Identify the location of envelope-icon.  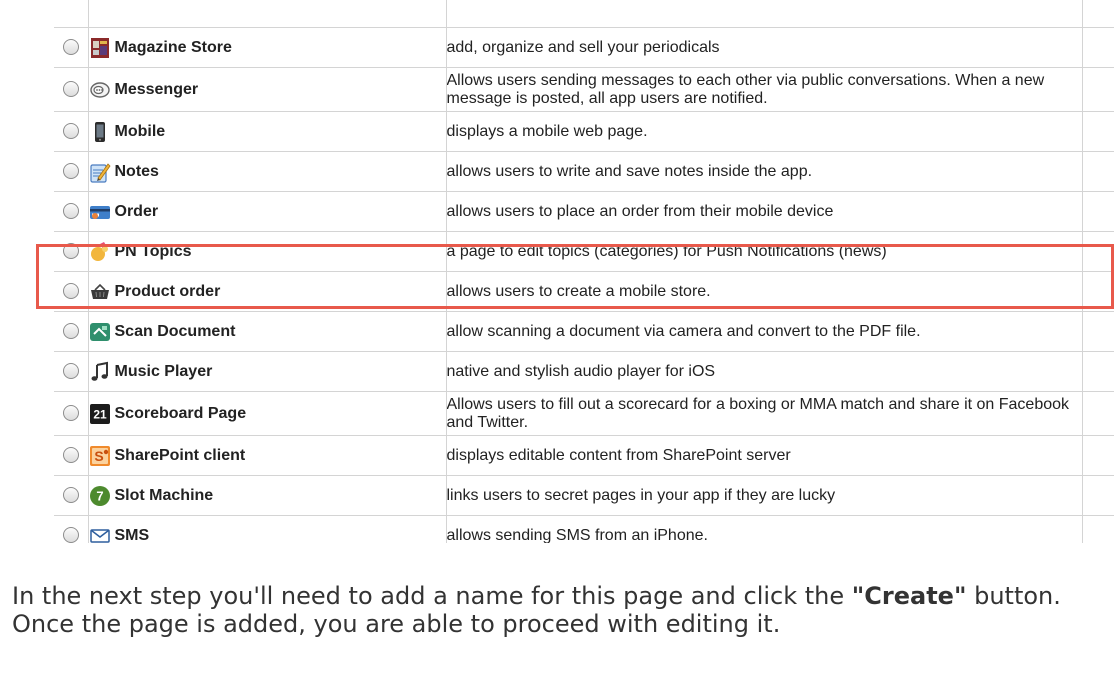
(100, 534).